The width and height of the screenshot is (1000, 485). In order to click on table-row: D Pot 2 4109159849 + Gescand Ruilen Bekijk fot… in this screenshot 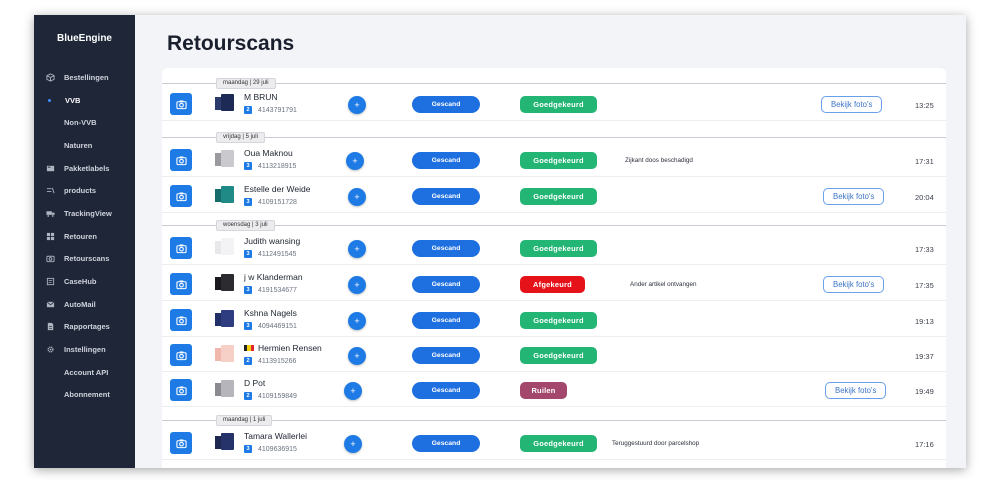, I will do `click(554, 389)`.